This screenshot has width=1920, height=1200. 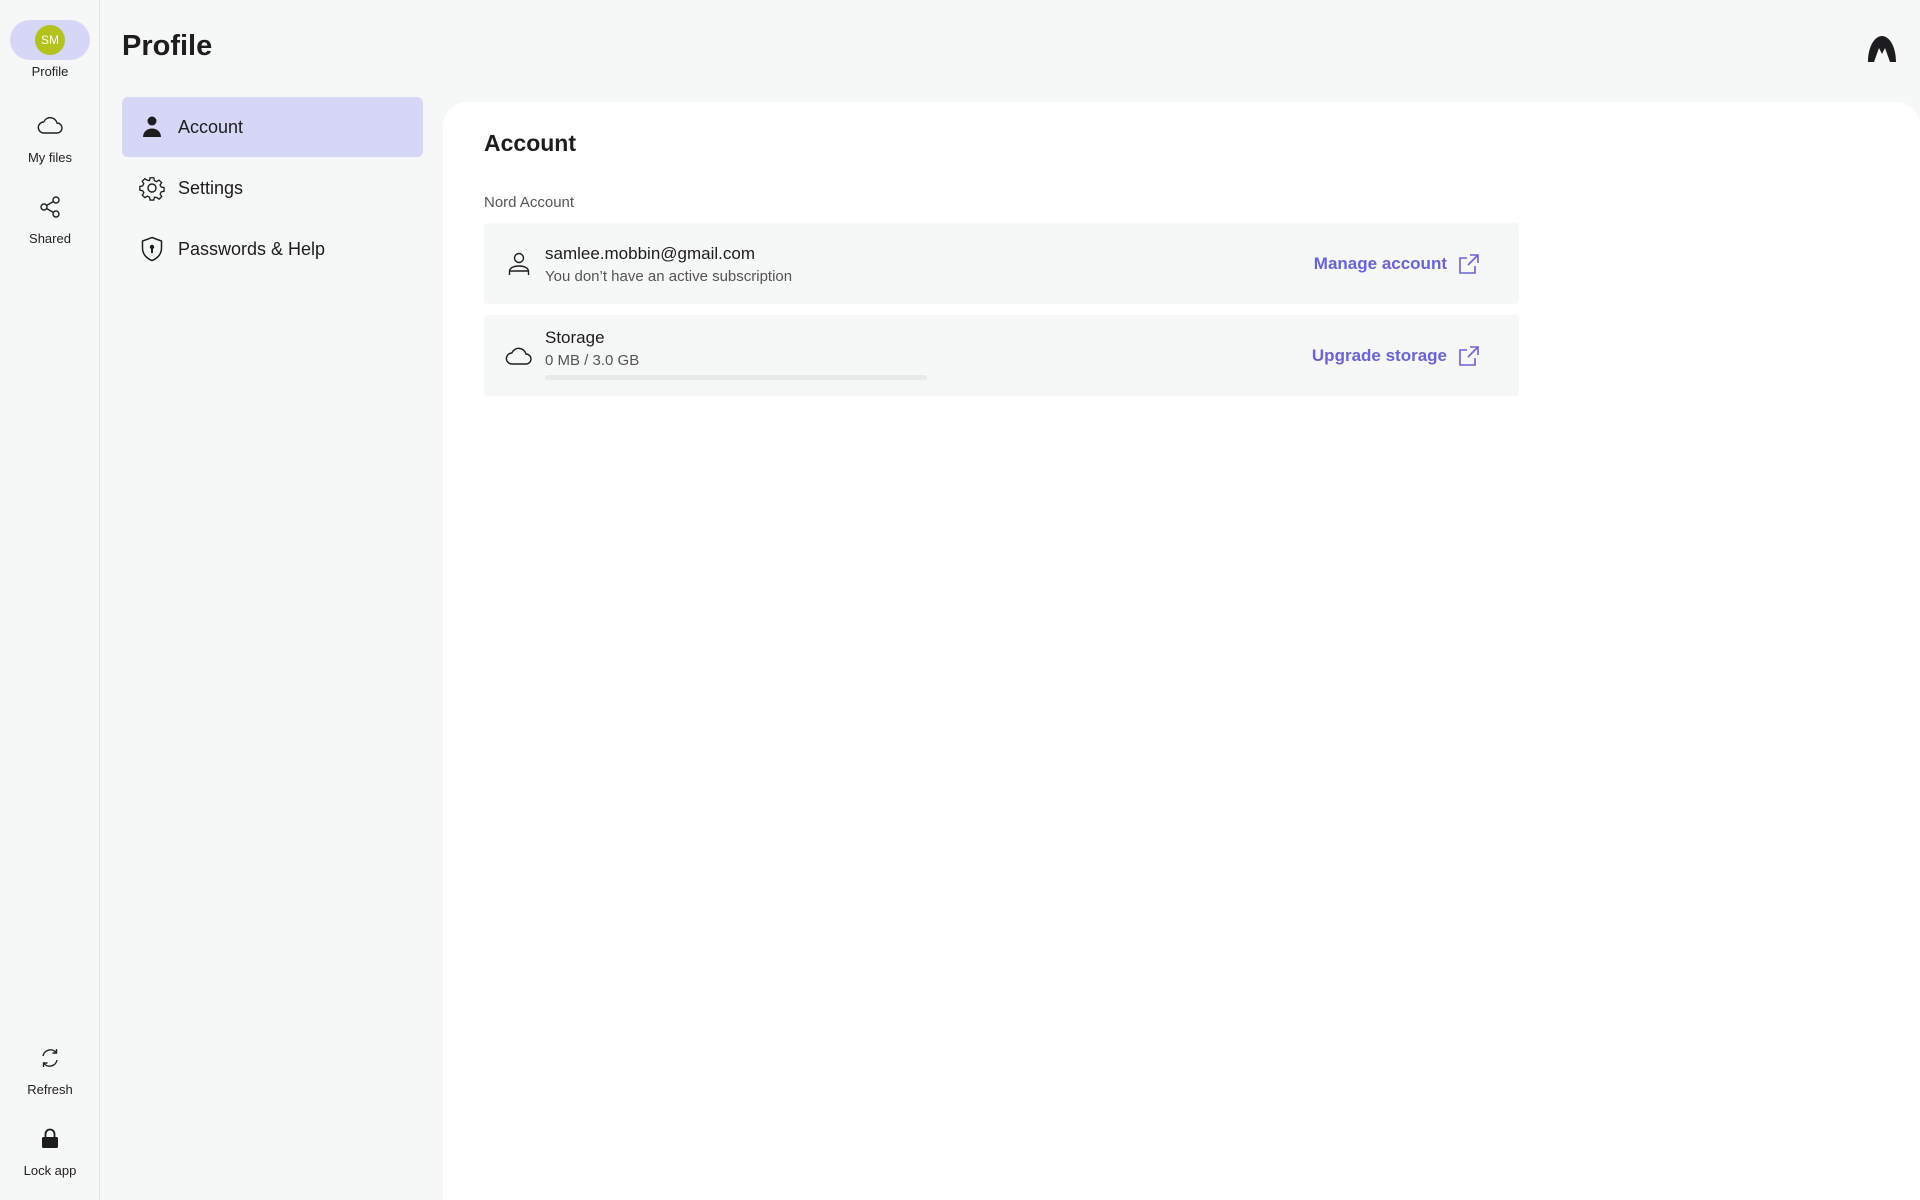 I want to click on manage-account-link: Manage account, so click(x=1397, y=263).